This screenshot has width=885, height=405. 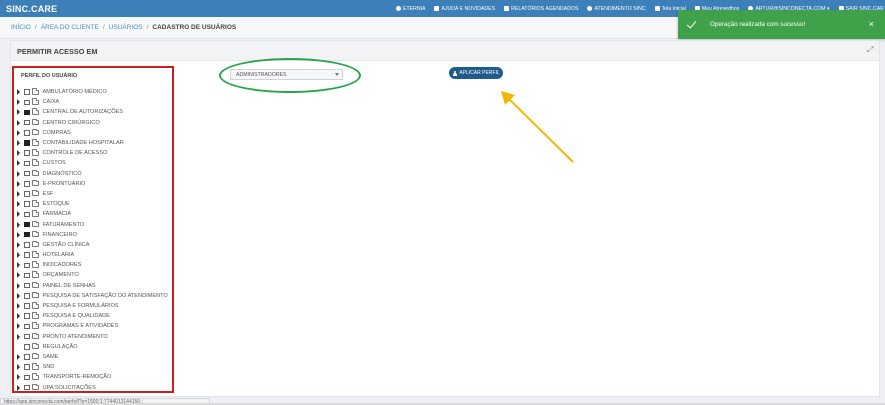 I want to click on breadcrumb-inicio: INÍCIO, so click(x=21, y=27).